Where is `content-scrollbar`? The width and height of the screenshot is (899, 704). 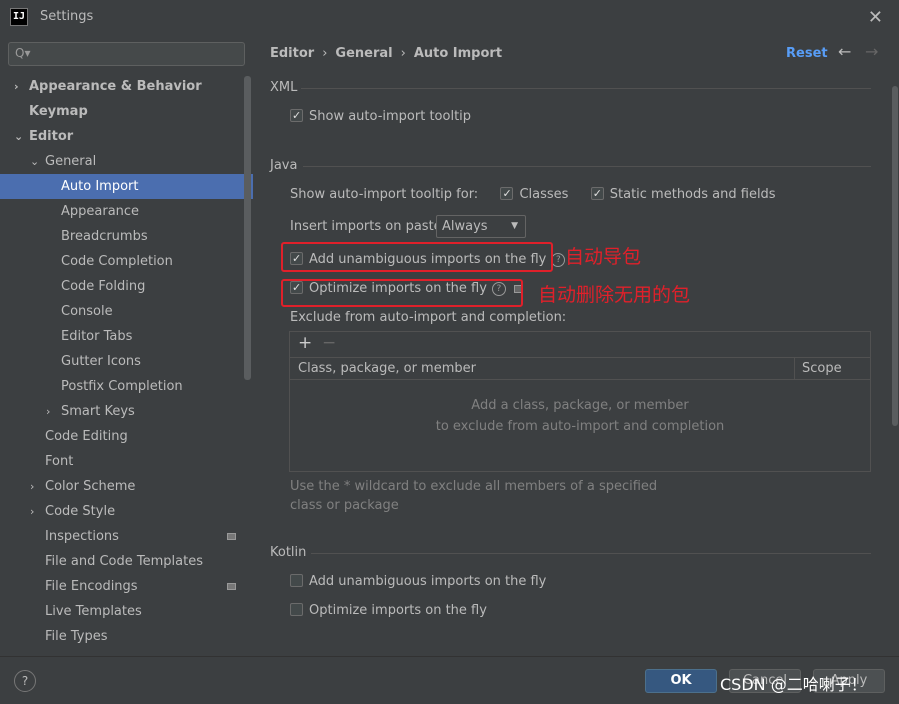 content-scrollbar is located at coordinates (895, 256).